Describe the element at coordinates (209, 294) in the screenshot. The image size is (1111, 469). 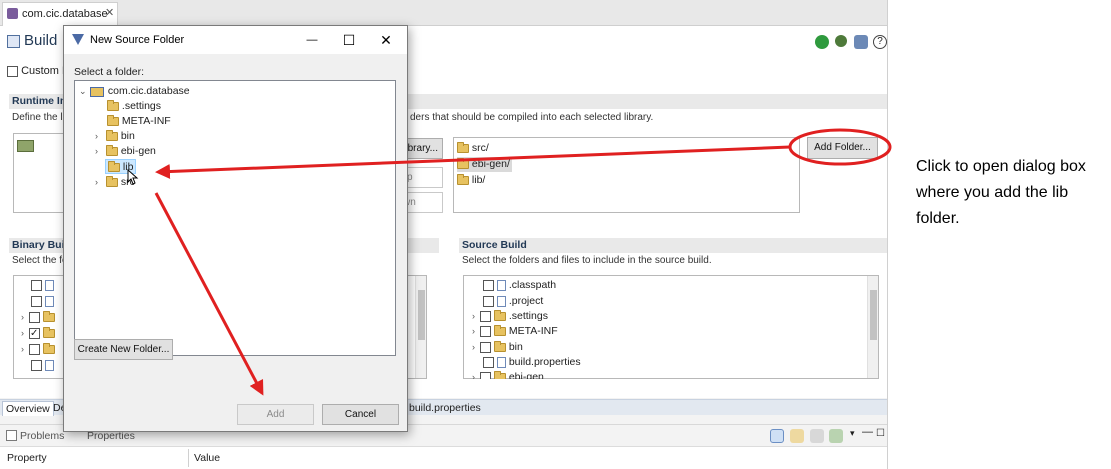
I see `arrow-to-add` at that location.